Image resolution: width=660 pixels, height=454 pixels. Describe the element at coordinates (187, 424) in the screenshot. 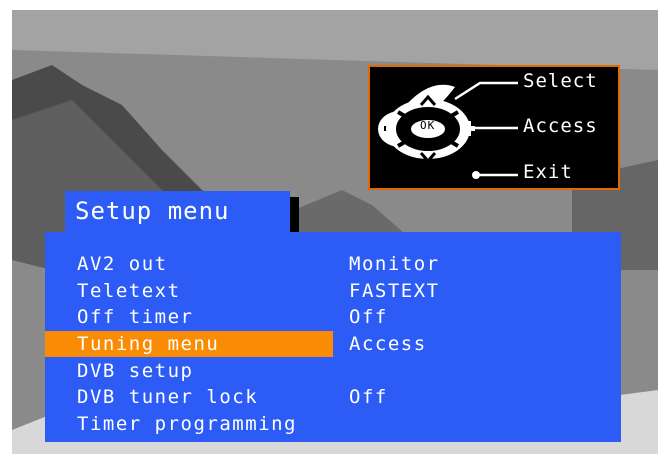

I see `menu-item-label: Timer programming` at that location.